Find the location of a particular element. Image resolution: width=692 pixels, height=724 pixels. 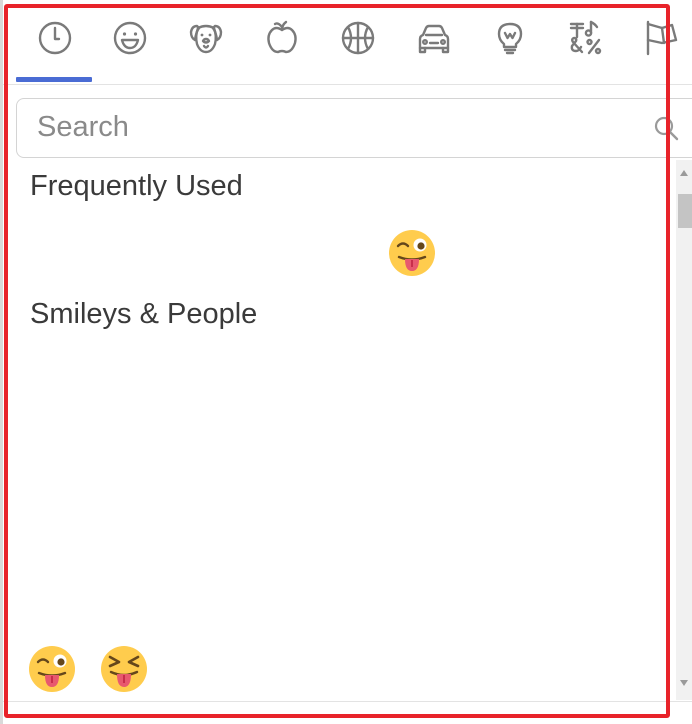

tab-travel-places is located at coordinates (434, 42).